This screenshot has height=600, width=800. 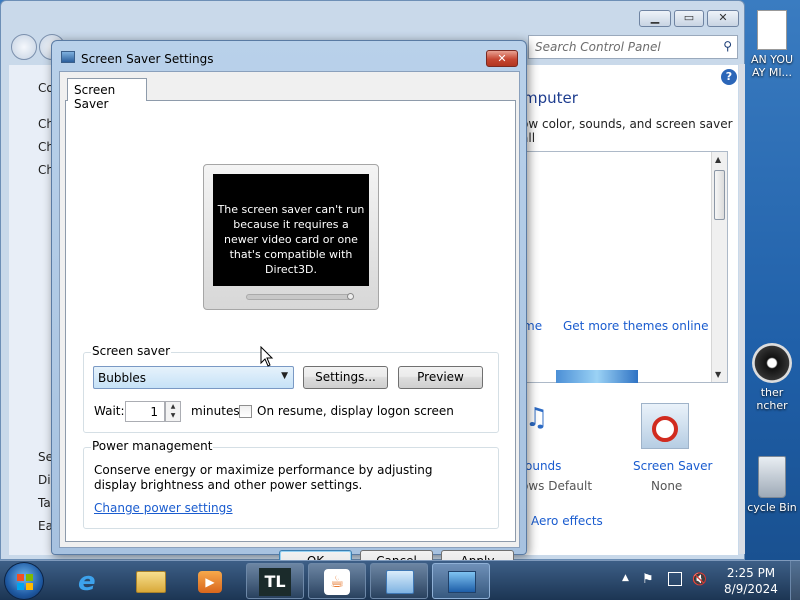 I want to click on windows-logo-icon, so click(x=25, y=582).